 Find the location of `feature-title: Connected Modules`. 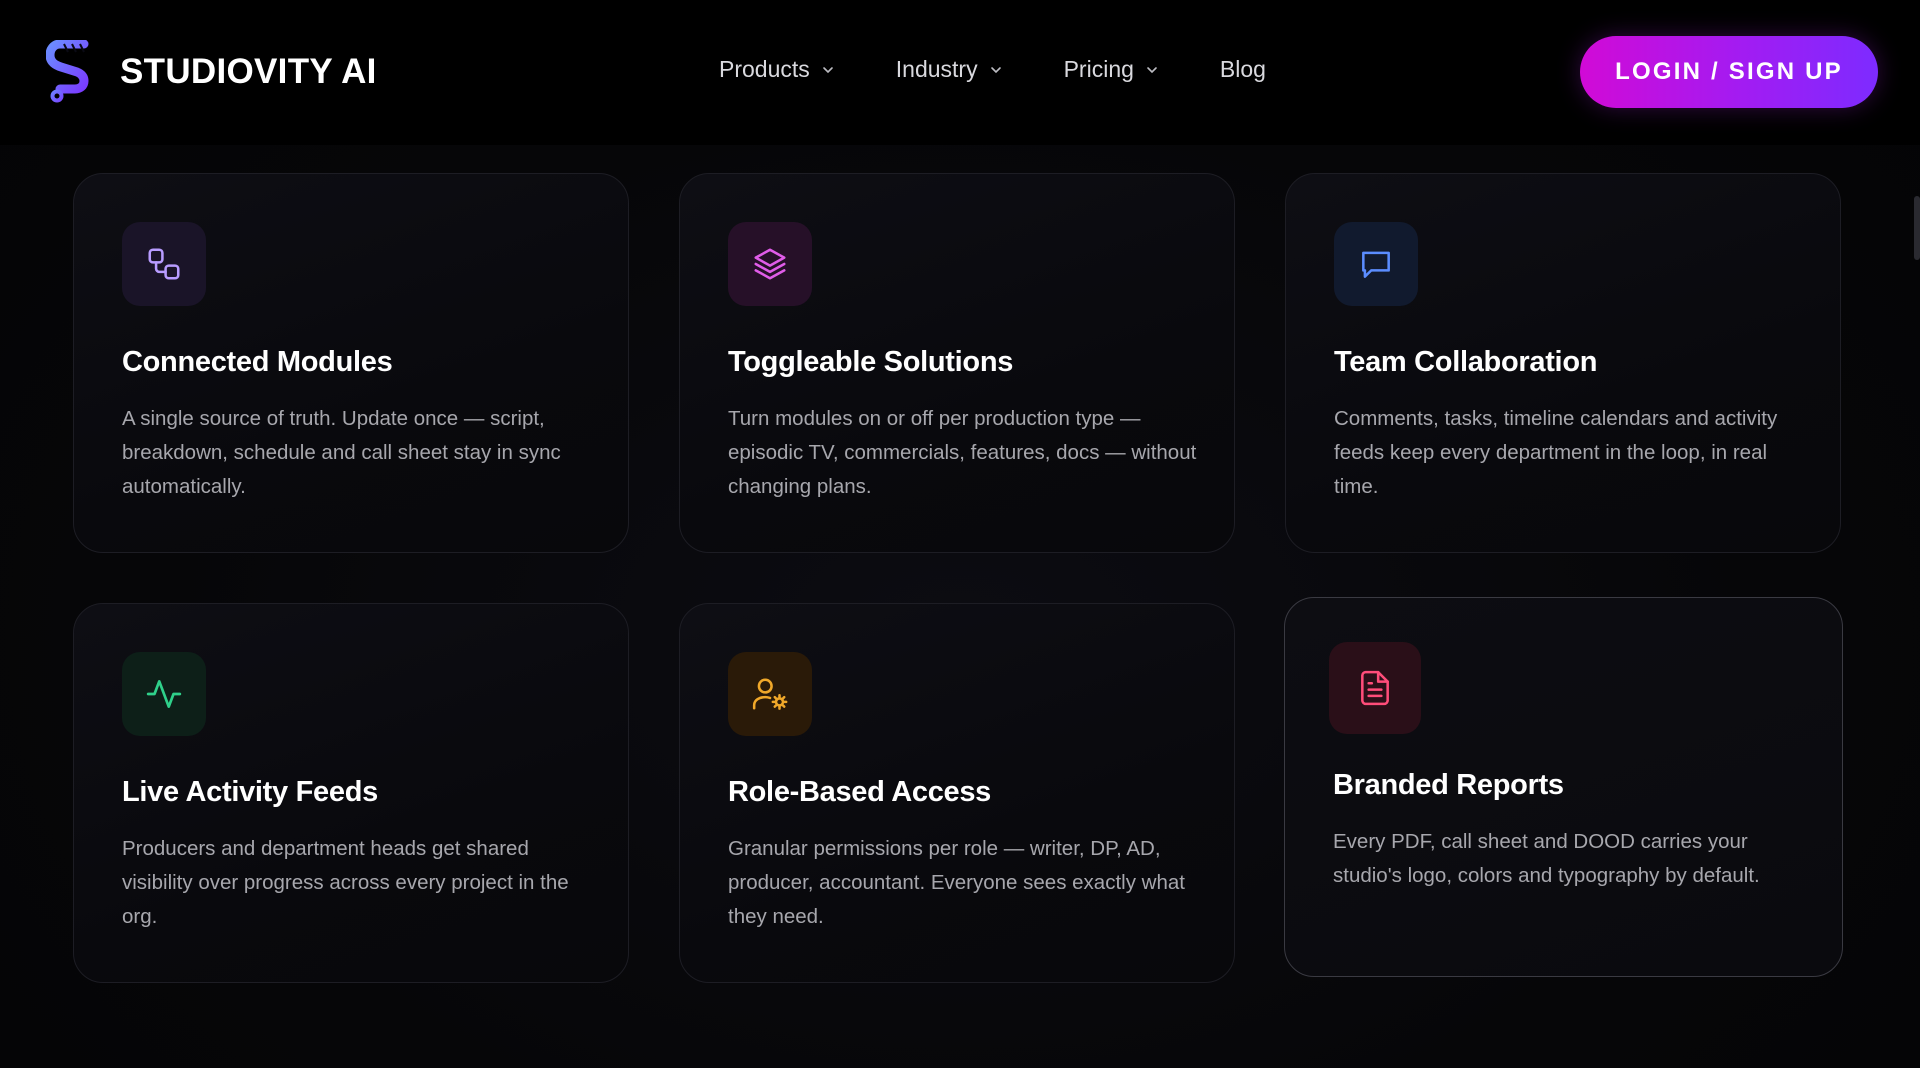

feature-title: Connected Modules is located at coordinates (257, 362).